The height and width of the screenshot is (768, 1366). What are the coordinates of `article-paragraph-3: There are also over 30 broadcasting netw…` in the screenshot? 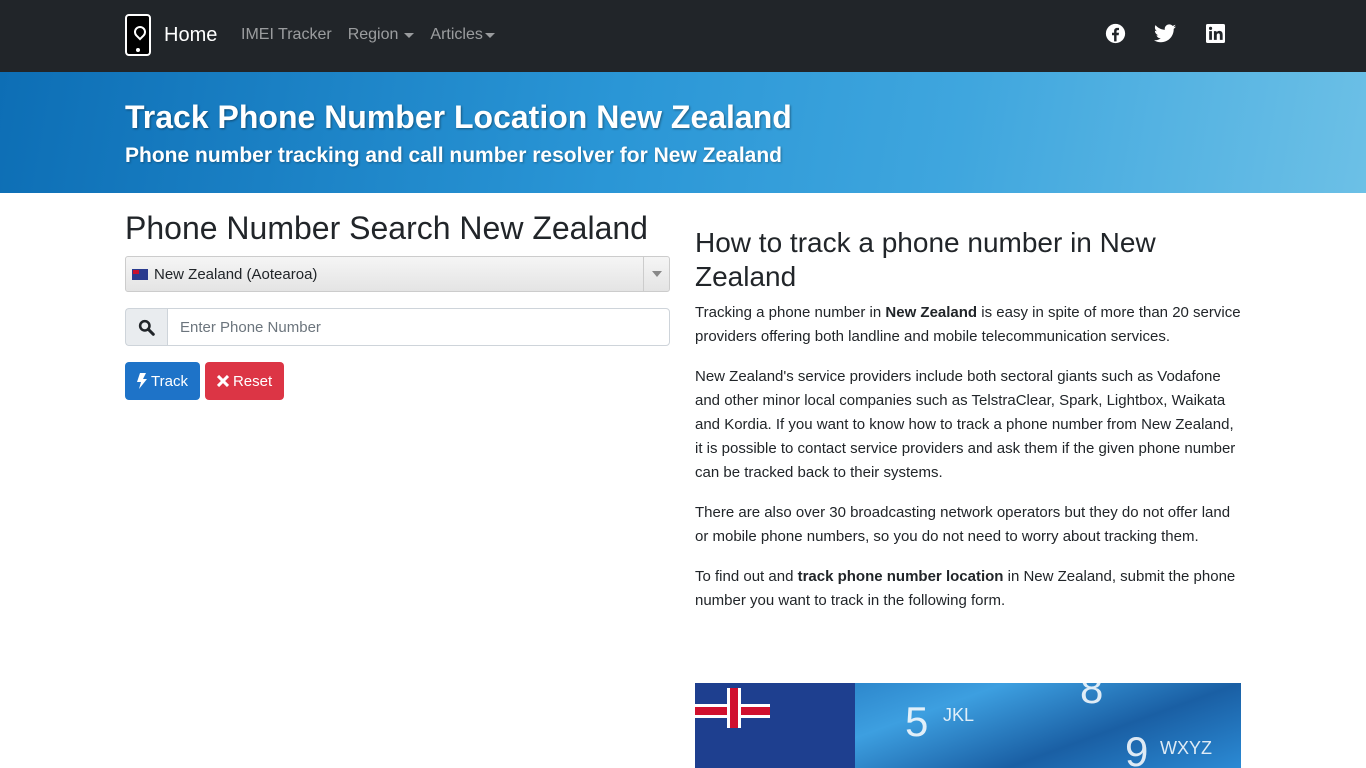 It's located at (963, 525).